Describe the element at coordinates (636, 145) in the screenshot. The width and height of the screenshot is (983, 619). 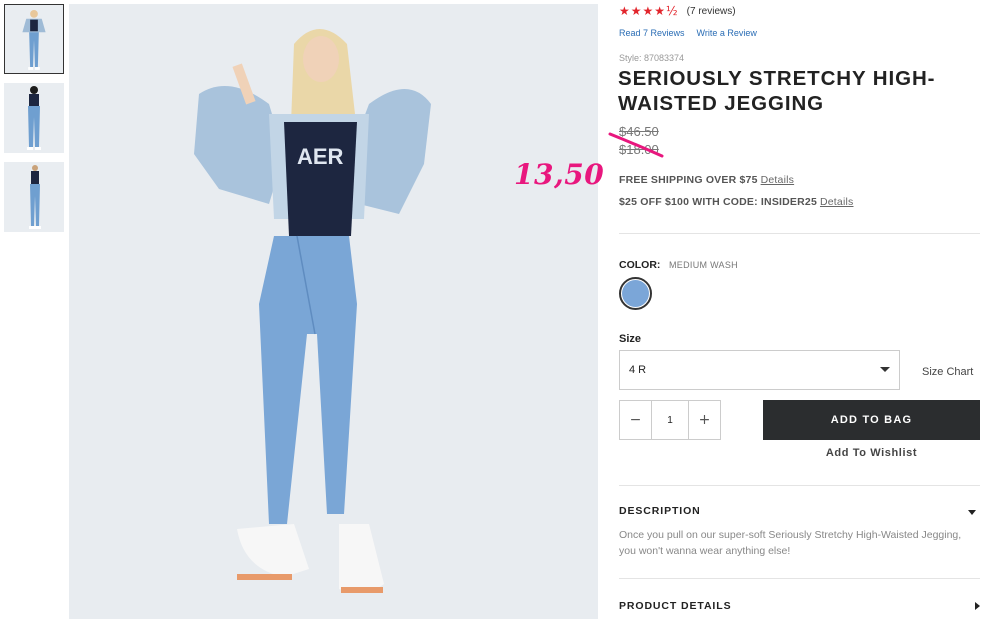
I see `handwritten-strike-mark` at that location.